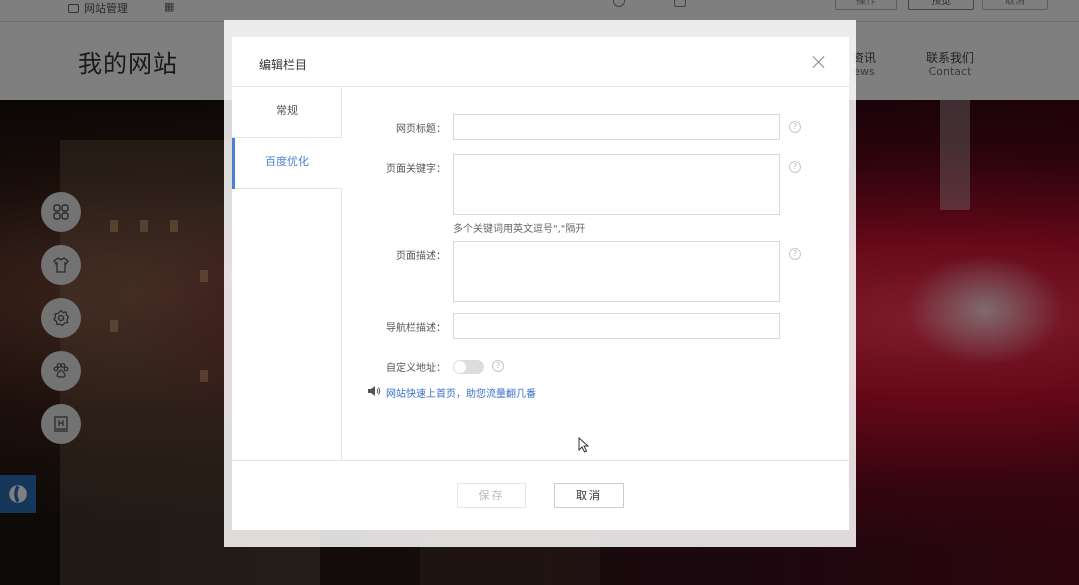 This screenshot has height=585, width=1079. I want to click on custom-url-label: 自定义地址：, so click(416, 368).